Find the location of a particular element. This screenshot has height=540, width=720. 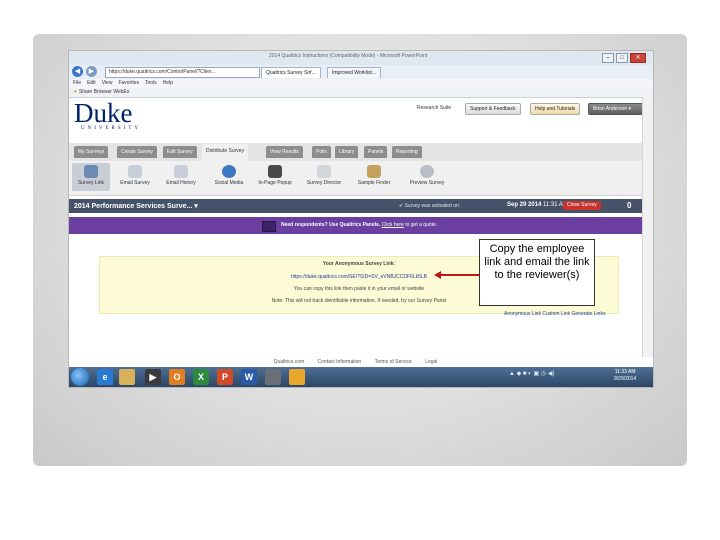

user-name: Brian Anderson is located at coordinates (610, 109).